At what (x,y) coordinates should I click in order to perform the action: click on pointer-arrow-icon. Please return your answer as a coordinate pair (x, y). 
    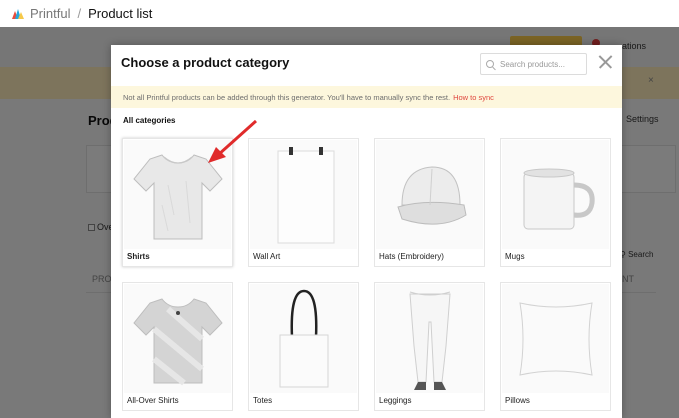
    Looking at the image, I should click on (233, 141).